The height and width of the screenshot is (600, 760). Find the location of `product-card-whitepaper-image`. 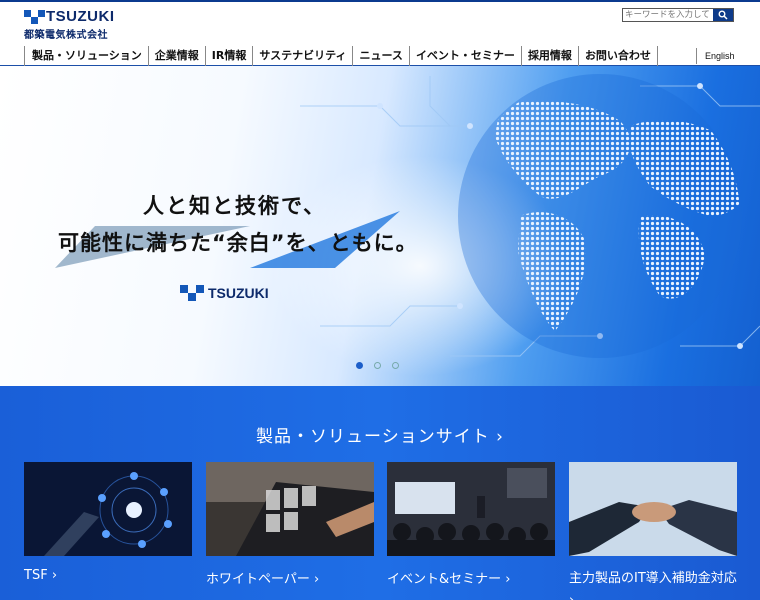

product-card-whitepaper-image is located at coordinates (290, 509).